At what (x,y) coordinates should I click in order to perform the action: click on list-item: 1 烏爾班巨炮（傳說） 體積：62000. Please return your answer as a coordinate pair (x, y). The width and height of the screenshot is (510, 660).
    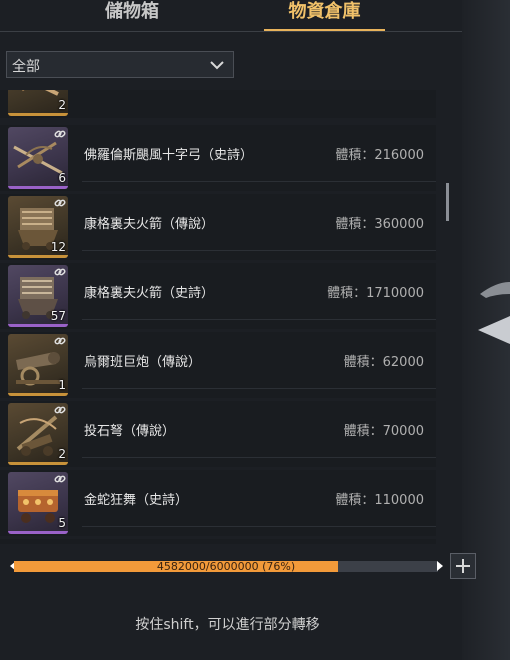
    Looking at the image, I should click on (218, 365).